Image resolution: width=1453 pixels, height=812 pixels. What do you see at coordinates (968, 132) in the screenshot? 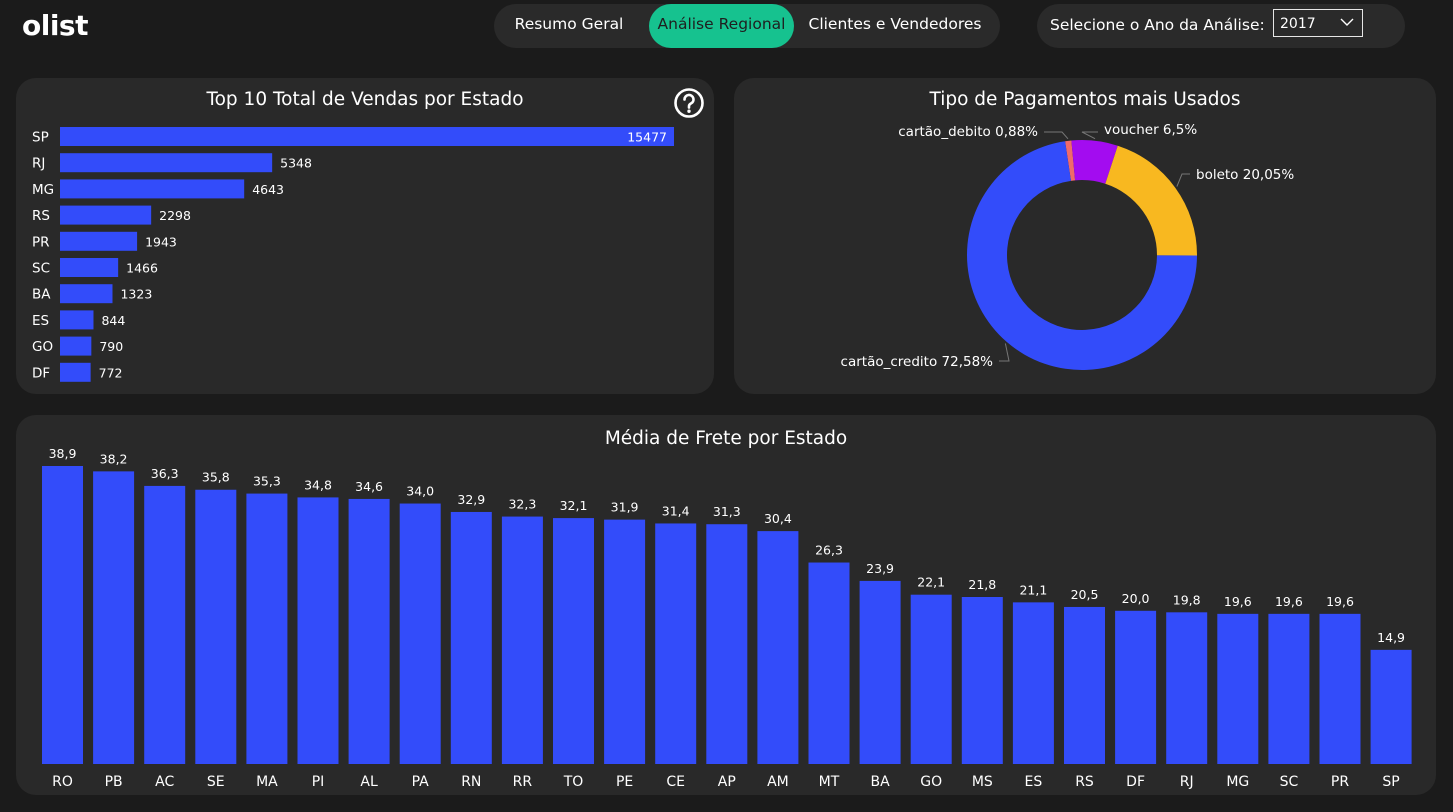
I see `slice-label: cartão_debito 0,88%` at bounding box center [968, 132].